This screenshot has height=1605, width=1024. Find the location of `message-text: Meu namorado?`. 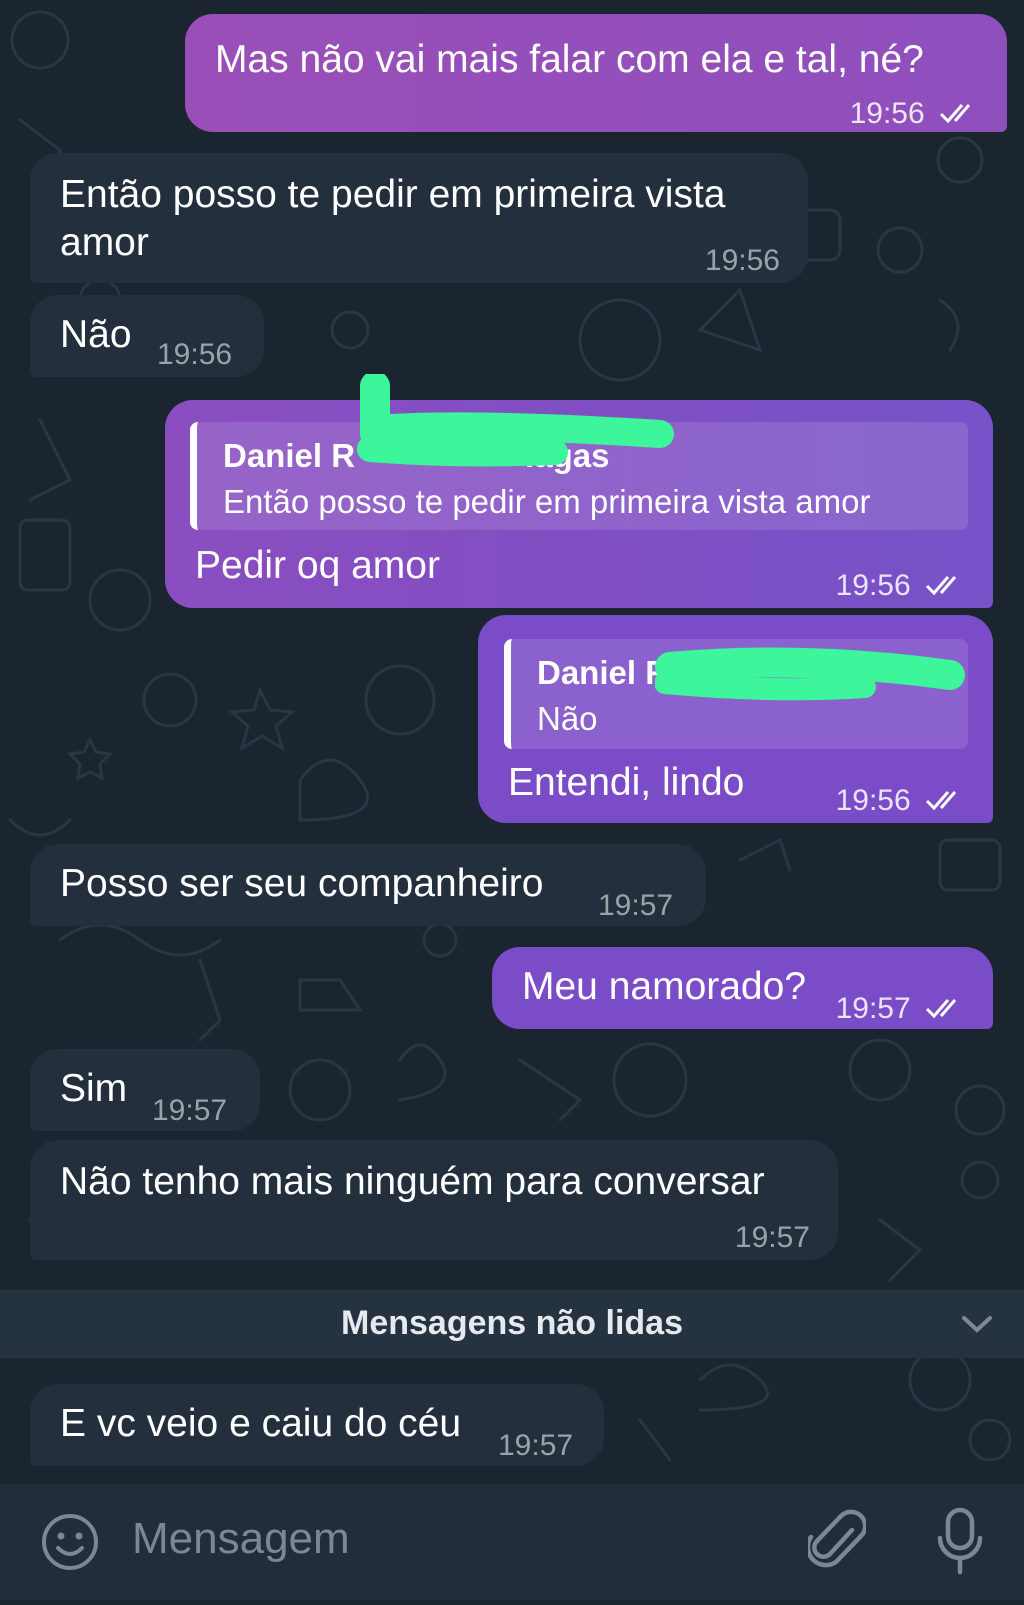

message-text: Meu namorado? is located at coordinates (664, 986).